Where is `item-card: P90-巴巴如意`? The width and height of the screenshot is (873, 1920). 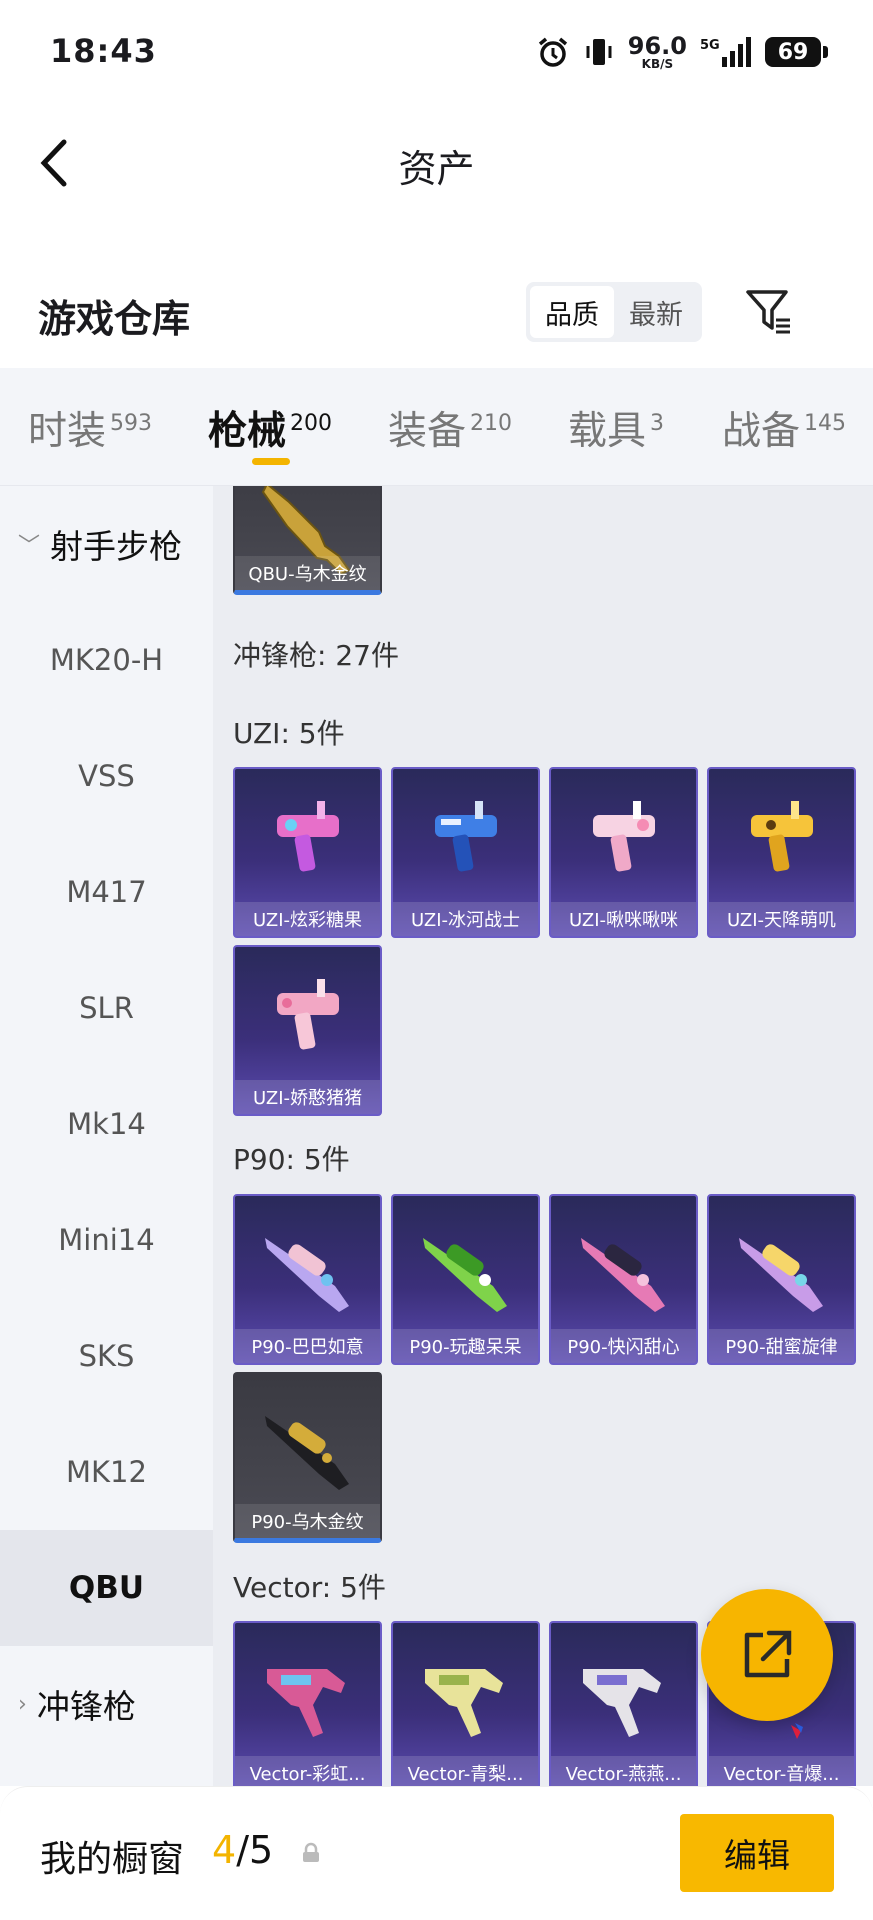
item-card: P90-巴巴如意 is located at coordinates (307, 1279).